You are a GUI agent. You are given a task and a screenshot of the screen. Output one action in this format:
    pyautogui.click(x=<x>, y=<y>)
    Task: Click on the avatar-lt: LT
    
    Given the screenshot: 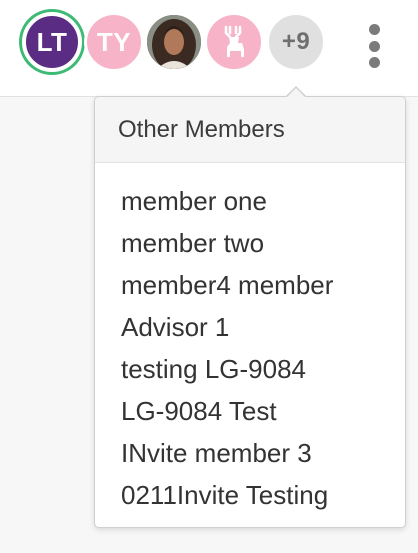 What is the action you would take?
    pyautogui.click(x=52, y=42)
    